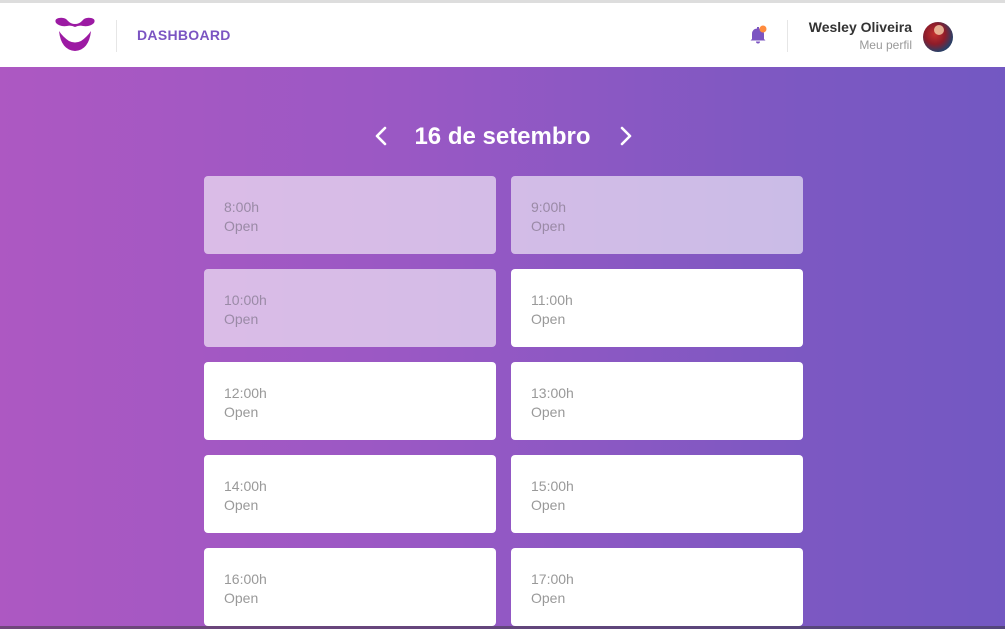 The width and height of the screenshot is (1005, 629). Describe the element at coordinates (245, 300) in the screenshot. I see `slot-time: 10:00h` at that location.